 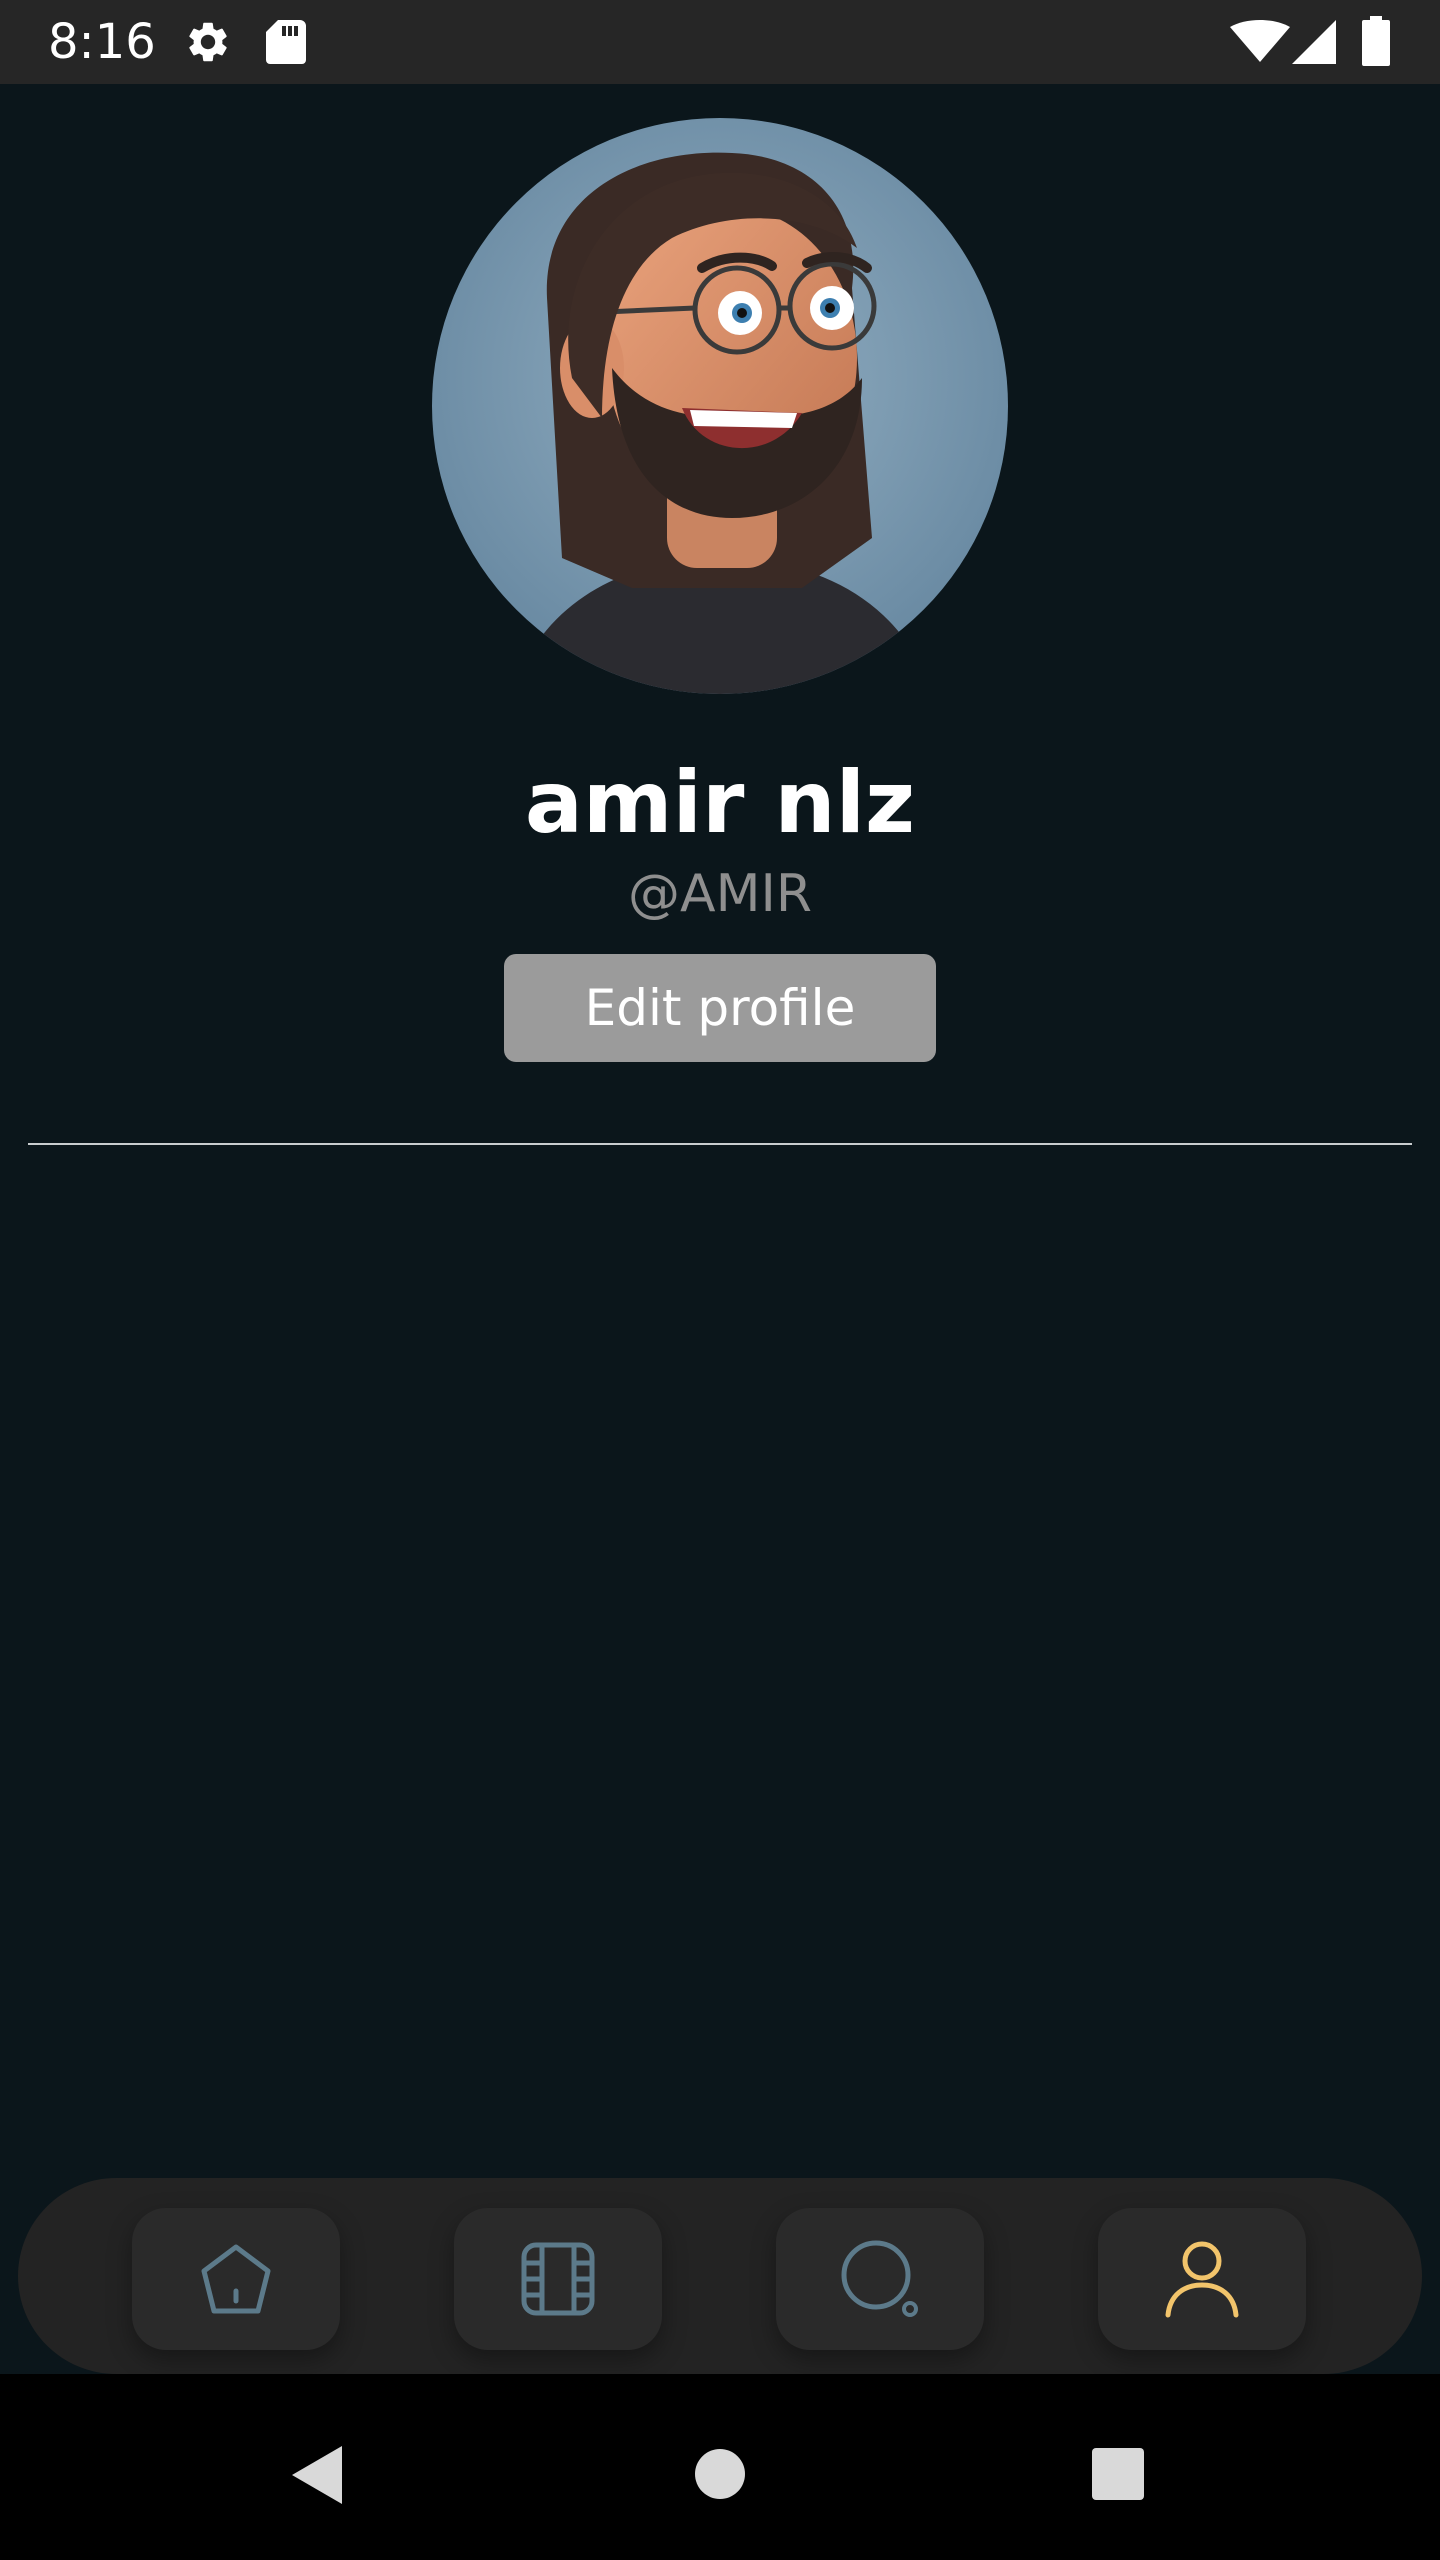 What do you see at coordinates (720, 406) in the screenshot?
I see `avatar` at bounding box center [720, 406].